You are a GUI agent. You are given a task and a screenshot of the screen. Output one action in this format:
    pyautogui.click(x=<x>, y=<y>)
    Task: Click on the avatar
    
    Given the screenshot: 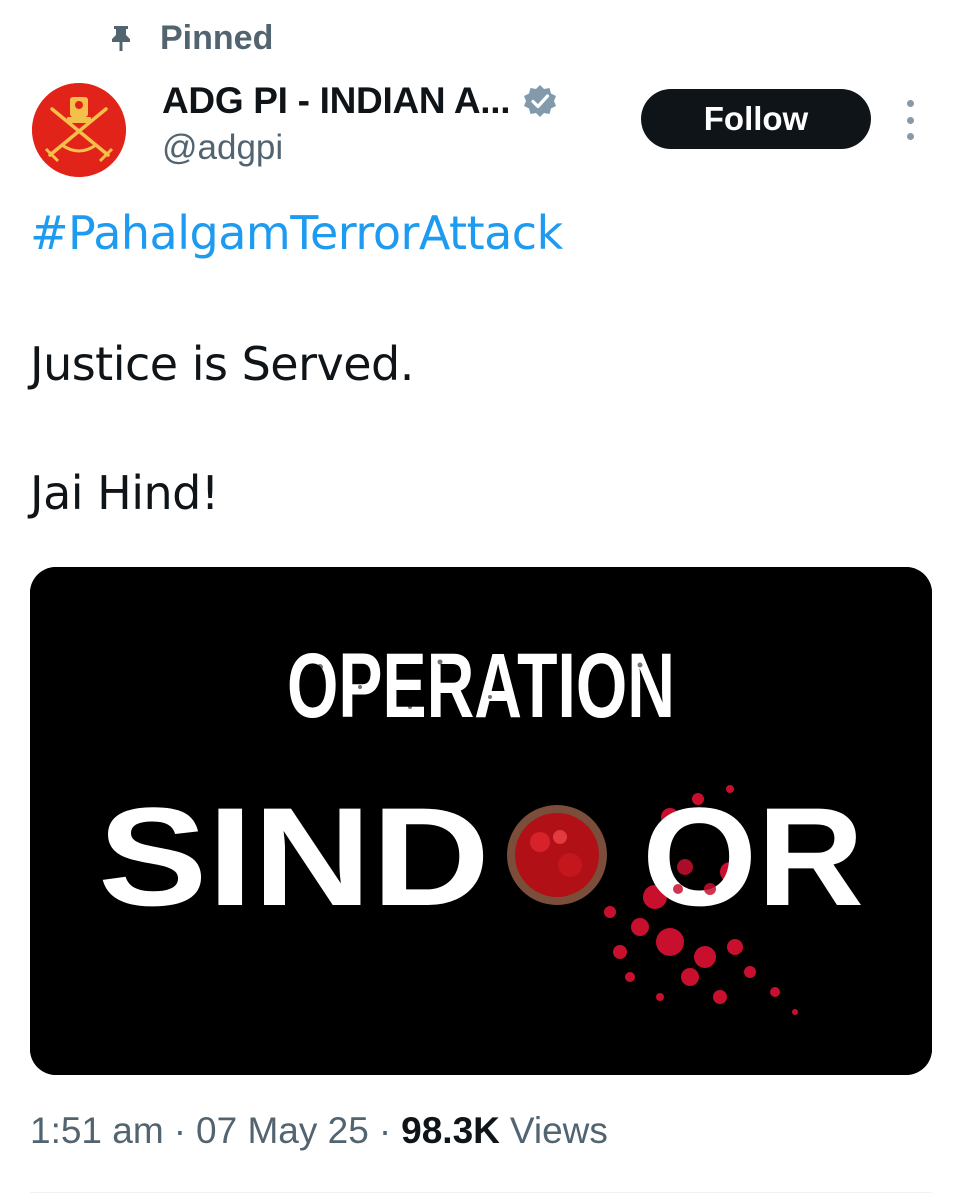 What is the action you would take?
    pyautogui.click(x=79, y=130)
    